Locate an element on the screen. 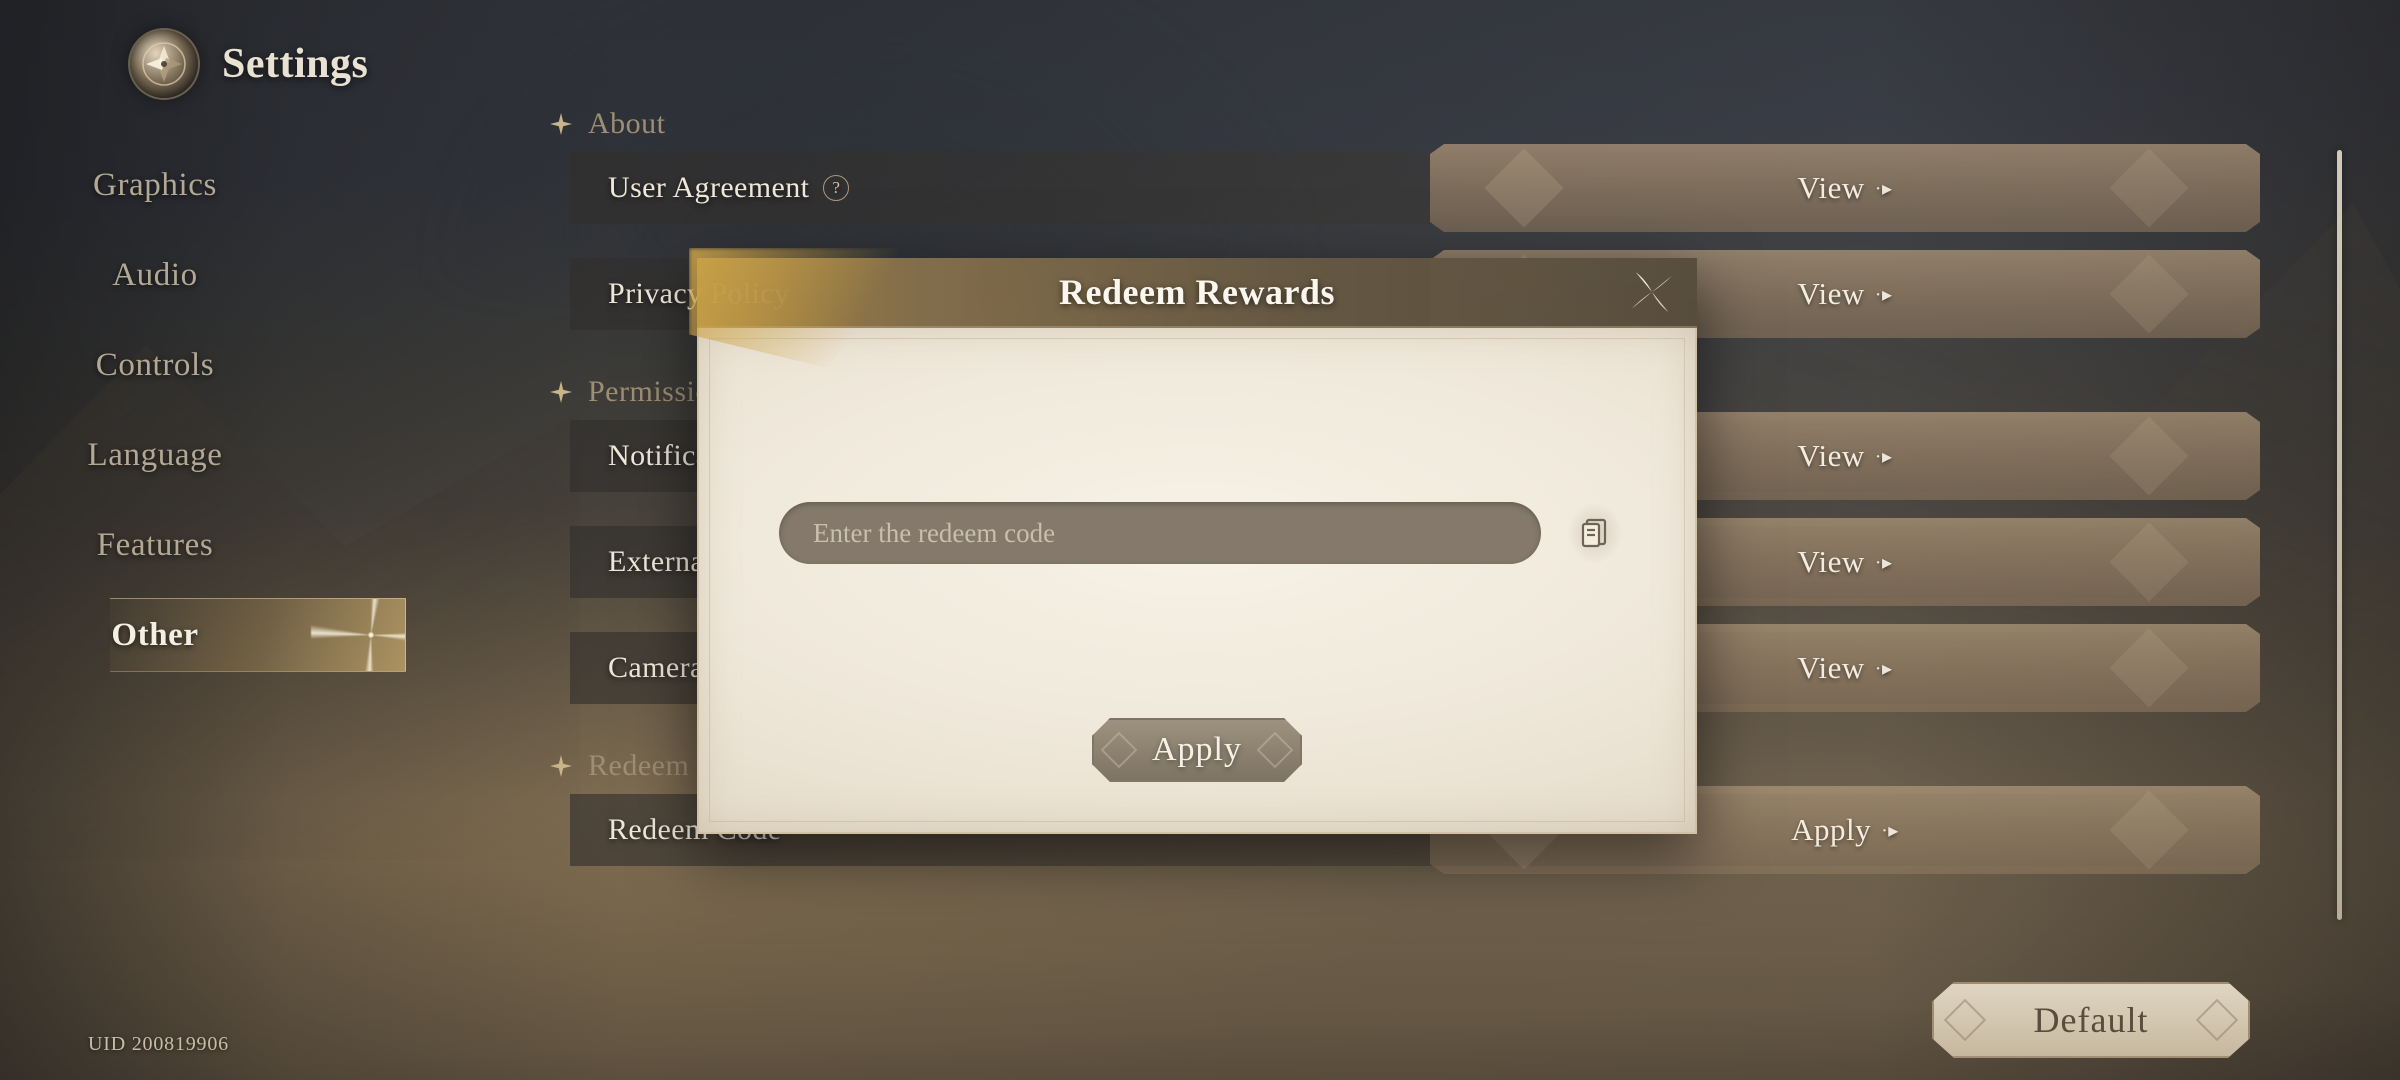 The height and width of the screenshot is (1080, 2400). help-icon: ? is located at coordinates (836, 188).